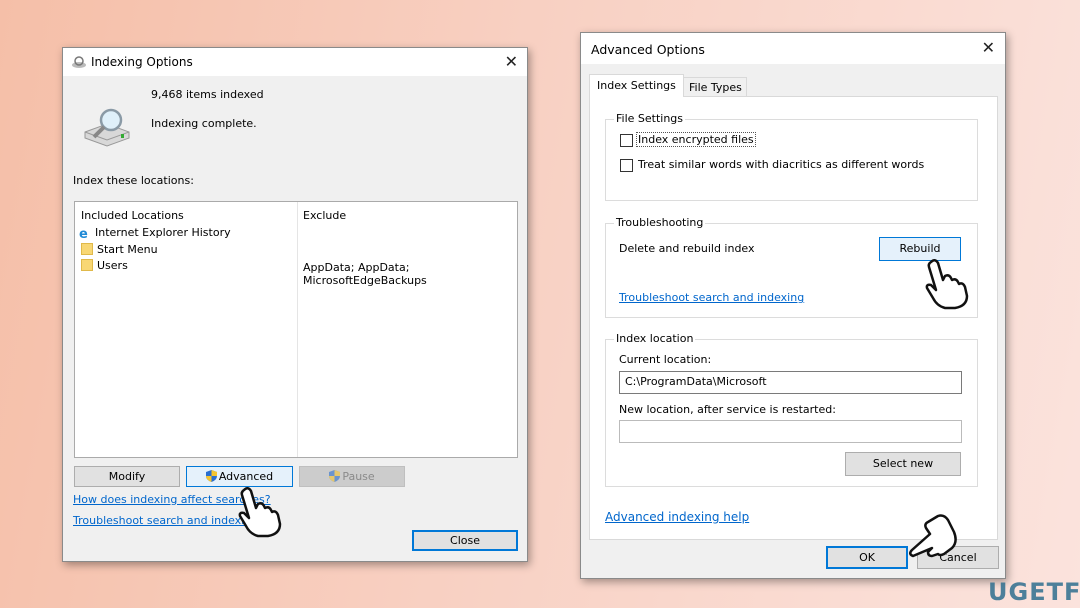 The height and width of the screenshot is (608, 1080). What do you see at coordinates (324, 215) in the screenshot?
I see `column-header-exclude: Exclude` at bounding box center [324, 215].